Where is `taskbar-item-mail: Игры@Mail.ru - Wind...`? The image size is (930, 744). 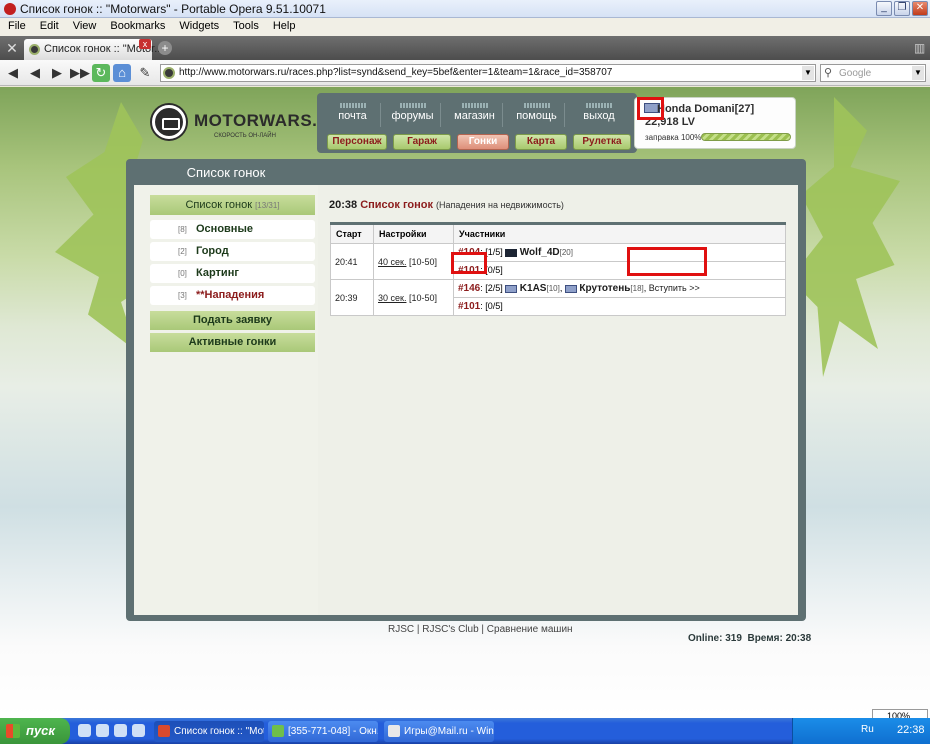
taskbar-item-mail: Игры@Mail.ru - Wind... is located at coordinates (439, 731).